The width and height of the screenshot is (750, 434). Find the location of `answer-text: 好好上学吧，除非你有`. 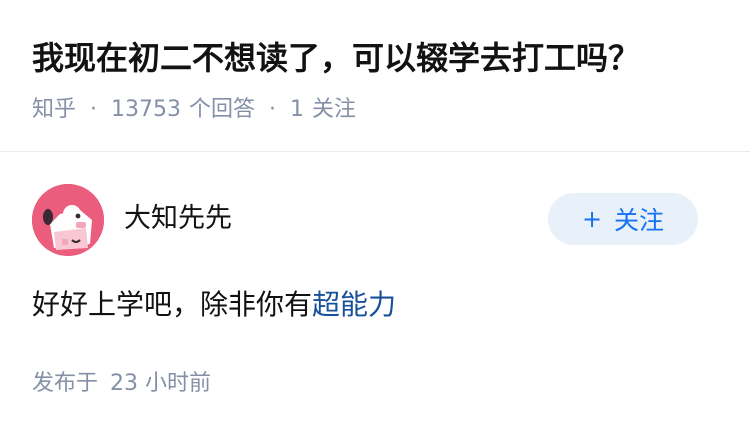

answer-text: 好好上学吧，除非你有 is located at coordinates (172, 304).